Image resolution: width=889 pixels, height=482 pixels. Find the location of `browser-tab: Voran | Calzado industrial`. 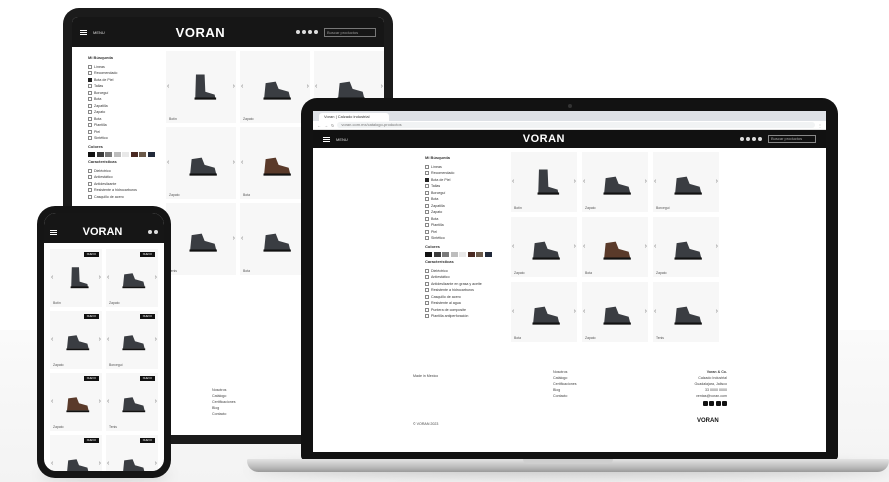

browser-tab: Voran | Calzado industrial is located at coordinates (354, 117).